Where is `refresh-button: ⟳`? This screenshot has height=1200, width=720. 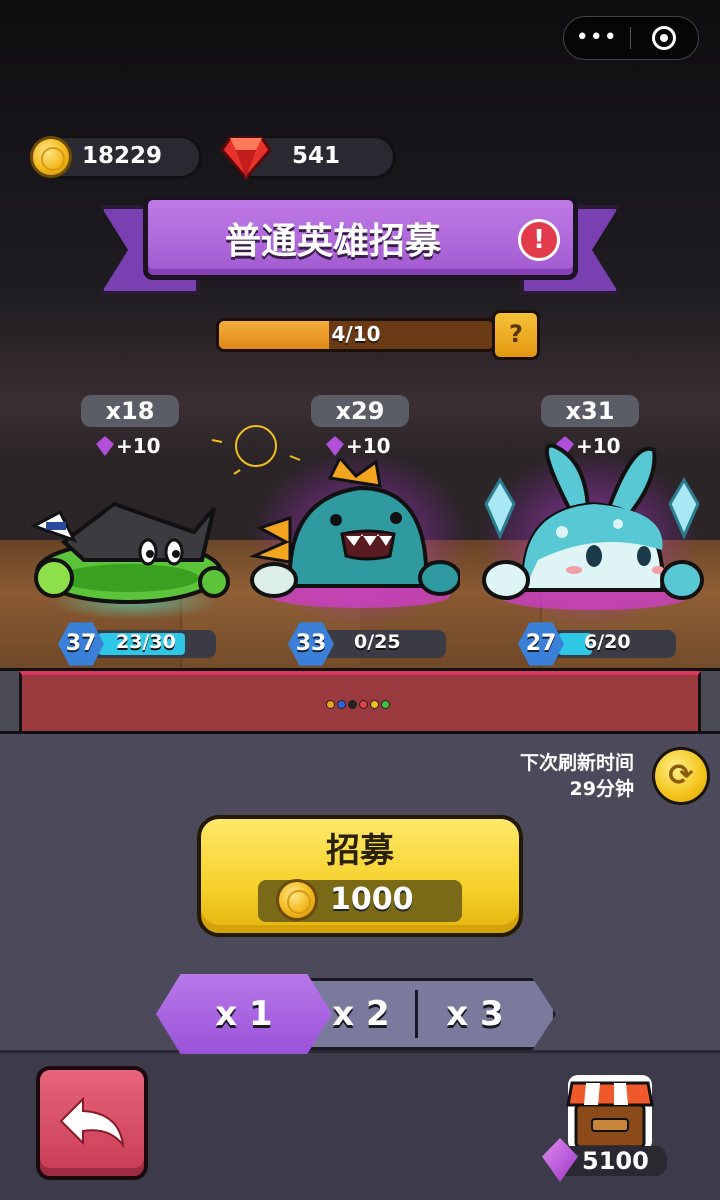
refresh-button: ⟳ is located at coordinates (681, 776).